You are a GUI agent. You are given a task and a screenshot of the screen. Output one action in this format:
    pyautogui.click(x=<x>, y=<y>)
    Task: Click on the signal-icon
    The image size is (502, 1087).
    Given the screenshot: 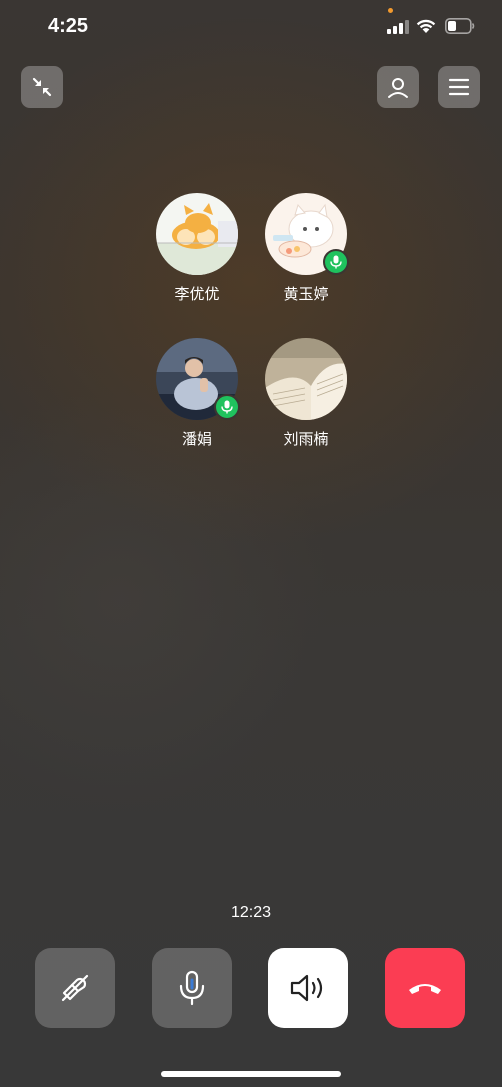 What is the action you would take?
    pyautogui.click(x=398, y=27)
    